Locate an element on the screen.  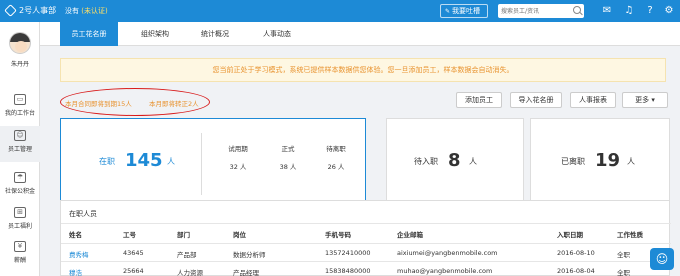
add-employee-button: 添加员工 is located at coordinates (479, 100).